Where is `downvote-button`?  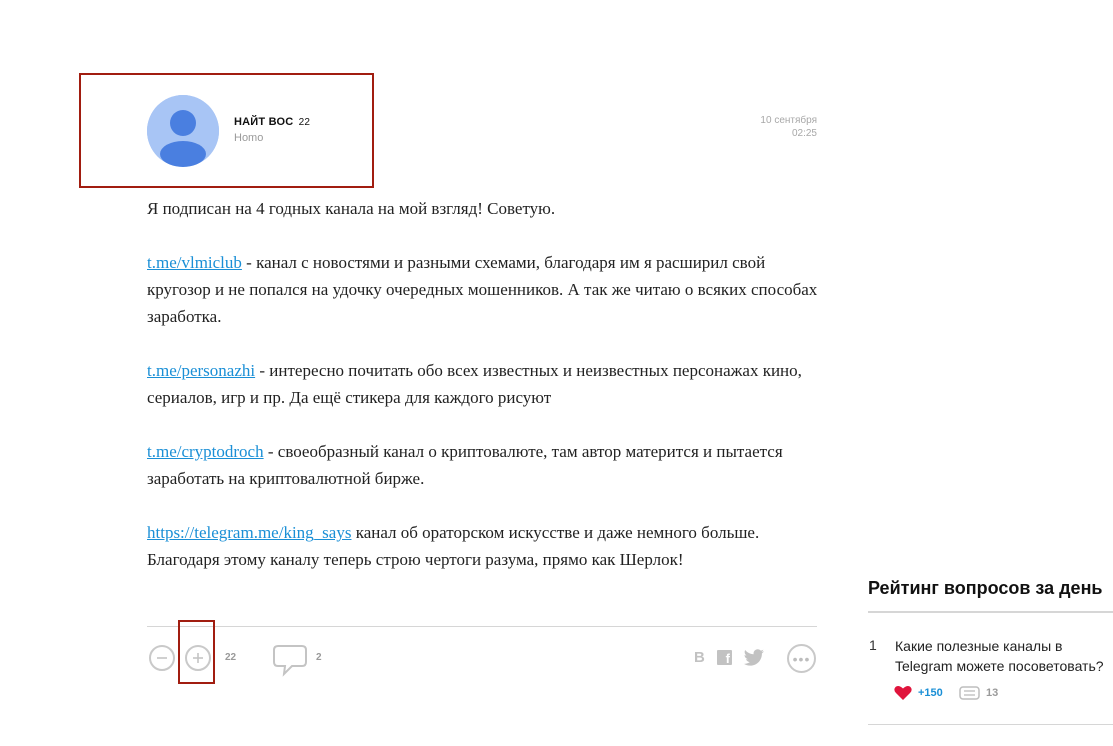 downvote-button is located at coordinates (162, 658).